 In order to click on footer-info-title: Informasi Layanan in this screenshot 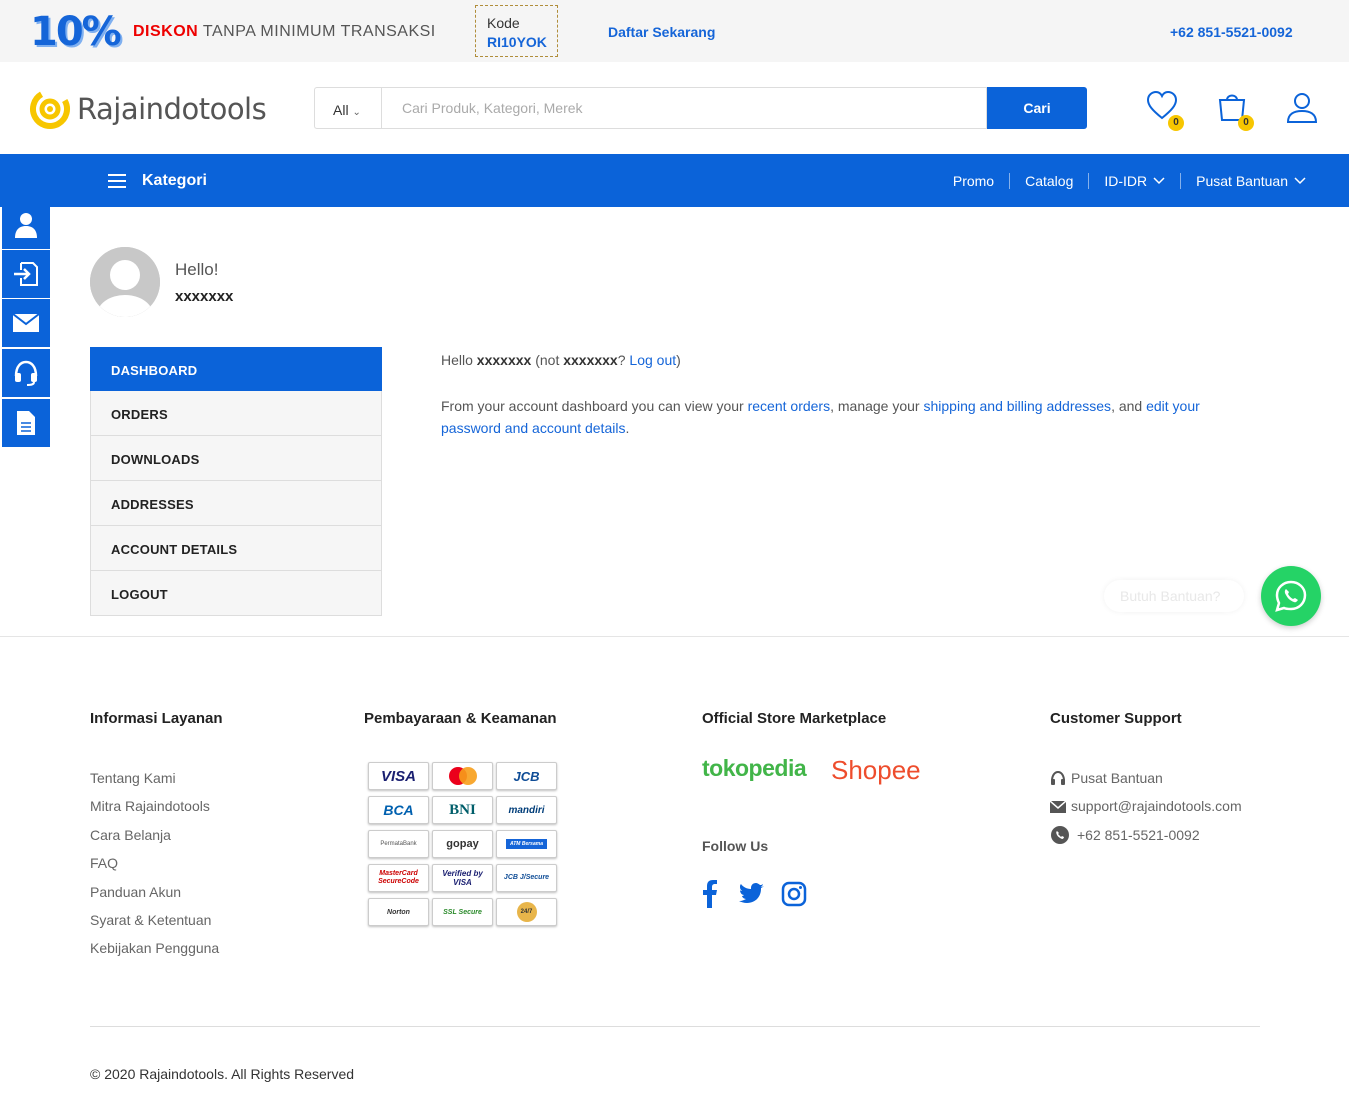, I will do `click(156, 718)`.